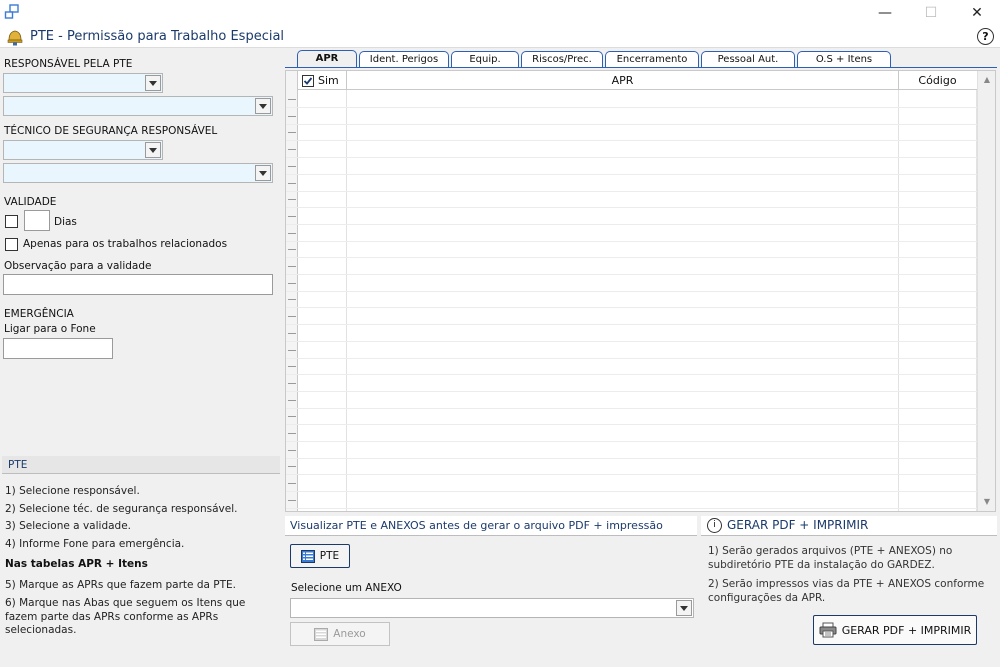 The height and width of the screenshot is (667, 1000). I want to click on select-all-checkbox, so click(308, 80).